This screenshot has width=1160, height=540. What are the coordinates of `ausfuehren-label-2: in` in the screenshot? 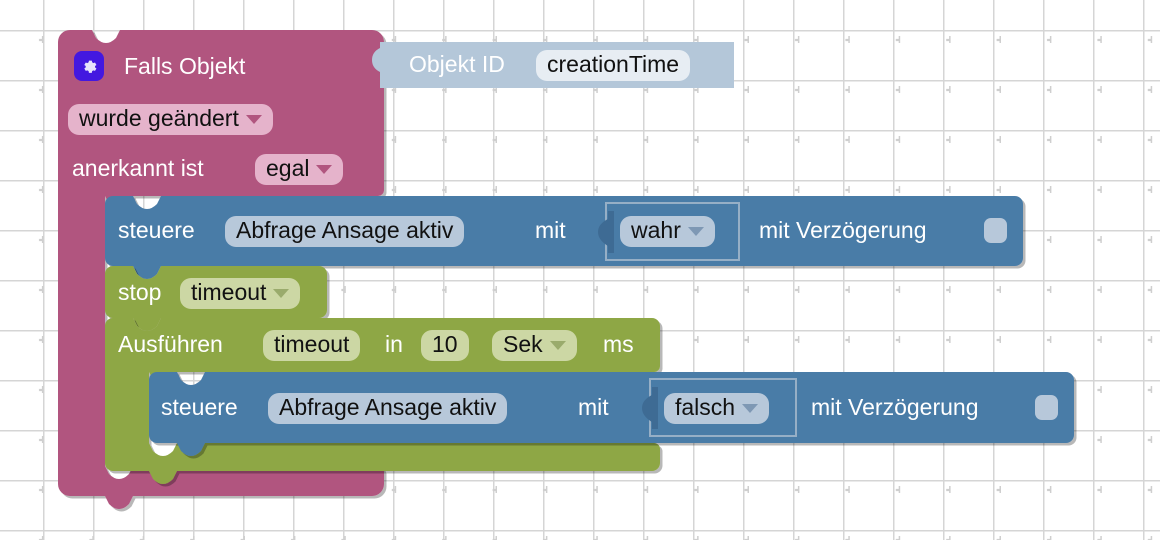 It's located at (394, 344).